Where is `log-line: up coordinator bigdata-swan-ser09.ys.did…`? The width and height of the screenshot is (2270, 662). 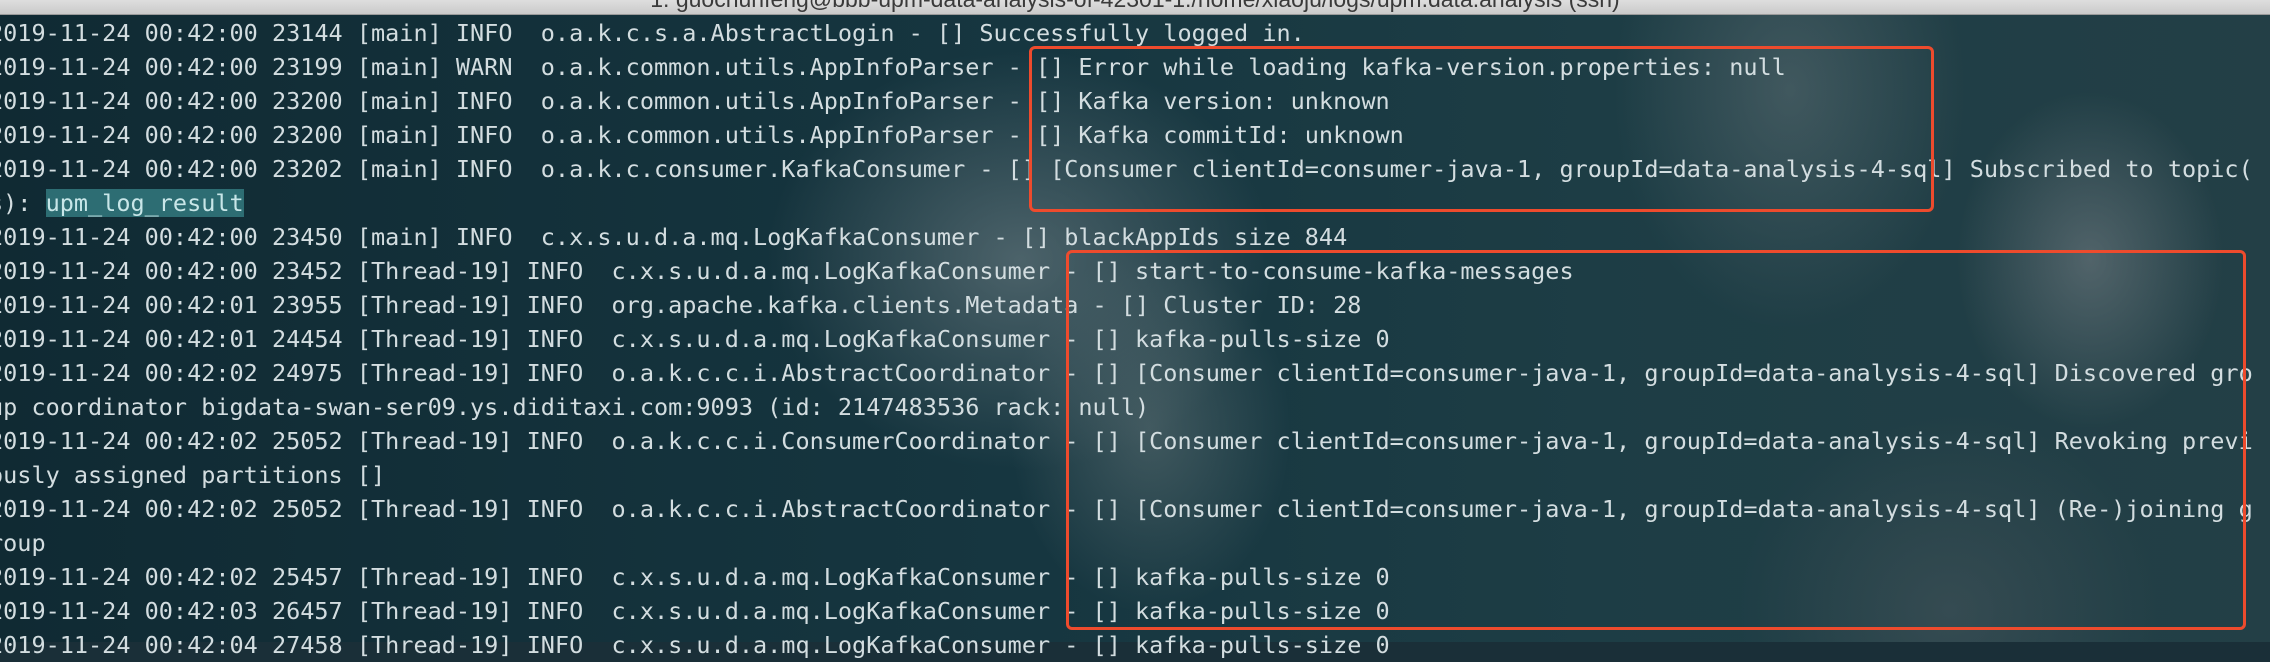
log-line: up coordinator bigdata-swan-ser09.ys.did… is located at coordinates (1126, 407).